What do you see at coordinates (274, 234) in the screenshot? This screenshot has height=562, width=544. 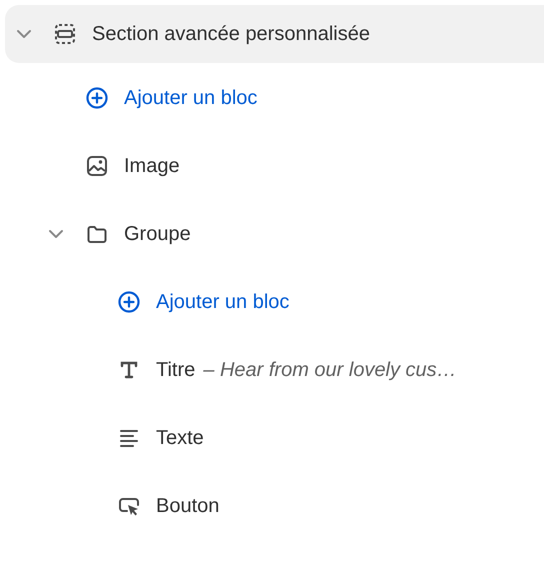 I see `tree-item: Groupe` at bounding box center [274, 234].